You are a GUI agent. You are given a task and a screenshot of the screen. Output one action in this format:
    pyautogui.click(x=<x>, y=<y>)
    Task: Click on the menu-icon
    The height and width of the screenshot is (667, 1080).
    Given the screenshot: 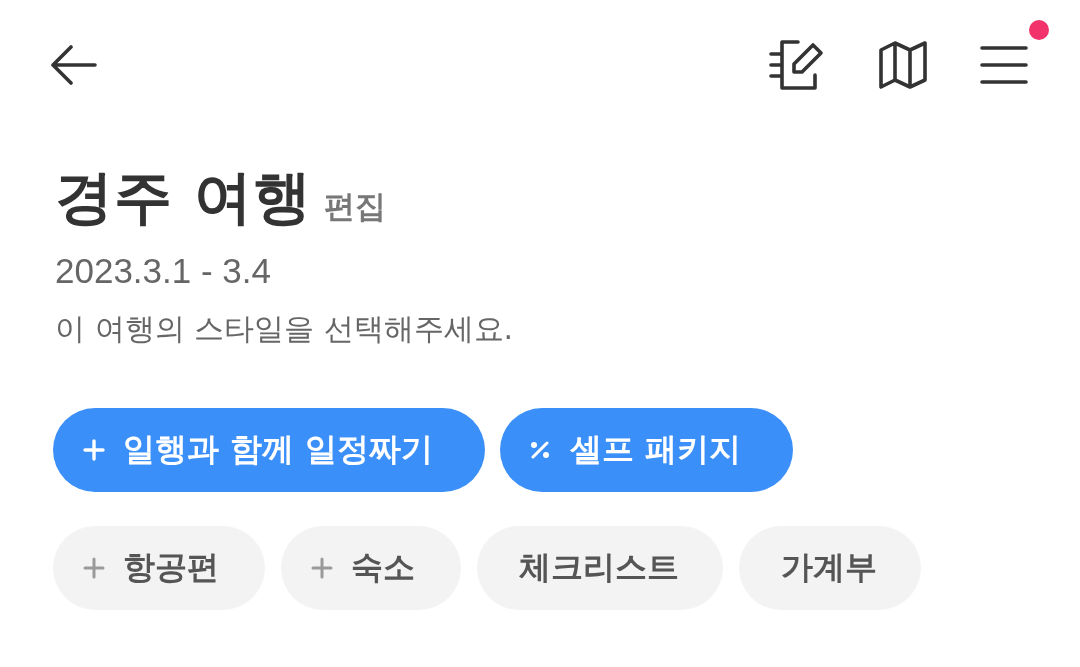 What is the action you would take?
    pyautogui.click(x=1004, y=65)
    